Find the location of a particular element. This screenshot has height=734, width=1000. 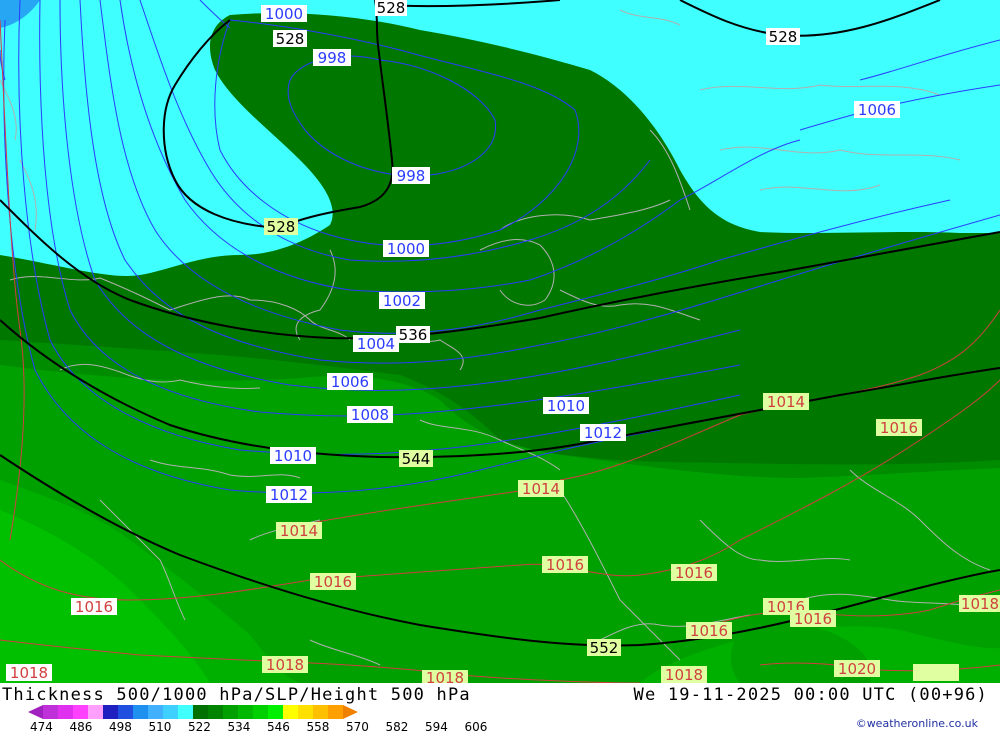

forecast-datetime: We 19-11-2025 00:00 UTC (00+96) is located at coordinates (810, 695).